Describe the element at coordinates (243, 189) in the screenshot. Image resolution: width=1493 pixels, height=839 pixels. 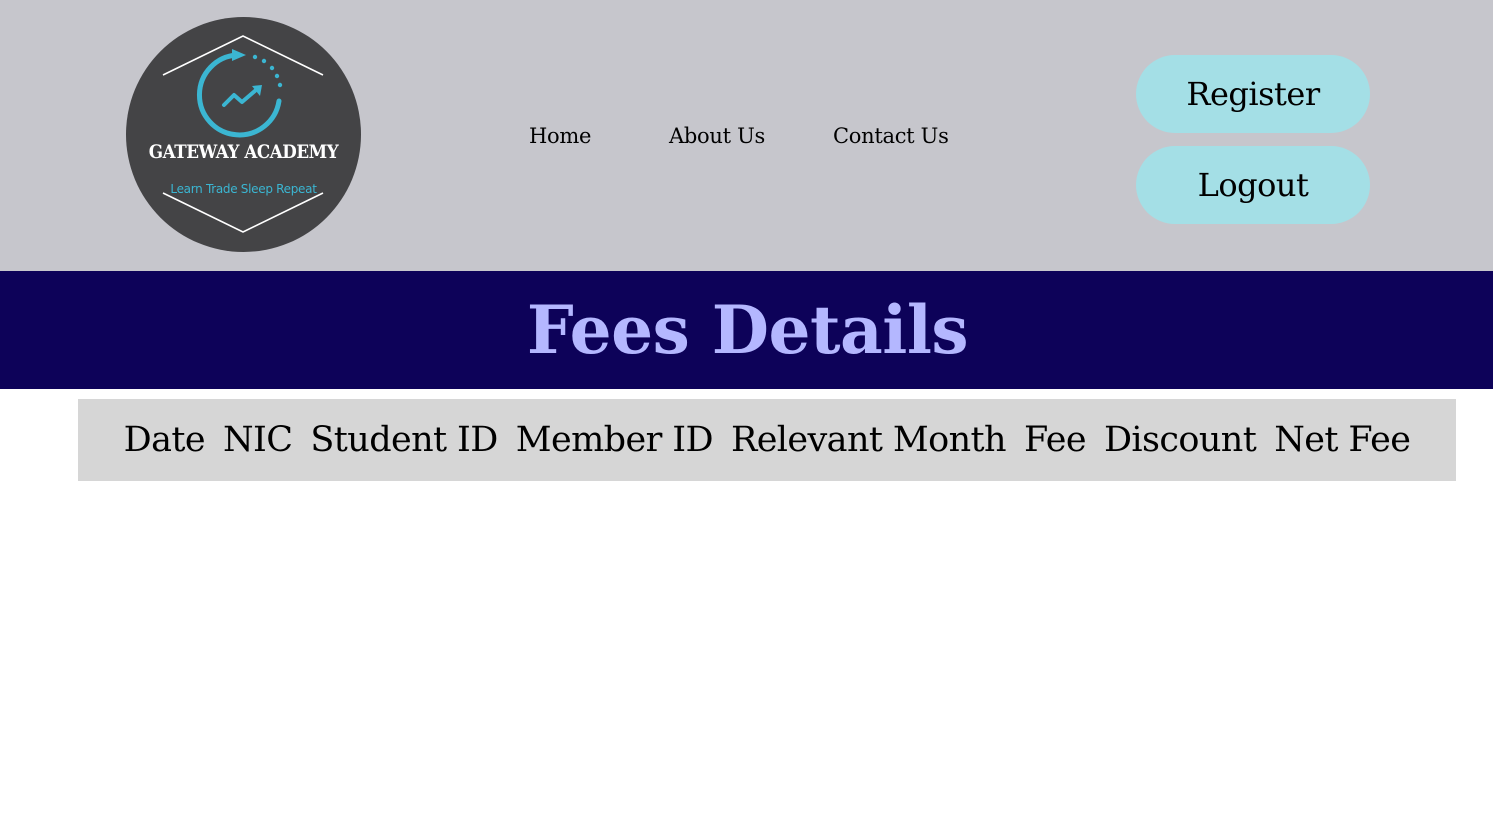
I see `logo-tagline: Learn Trade Sleep Repeat` at that location.